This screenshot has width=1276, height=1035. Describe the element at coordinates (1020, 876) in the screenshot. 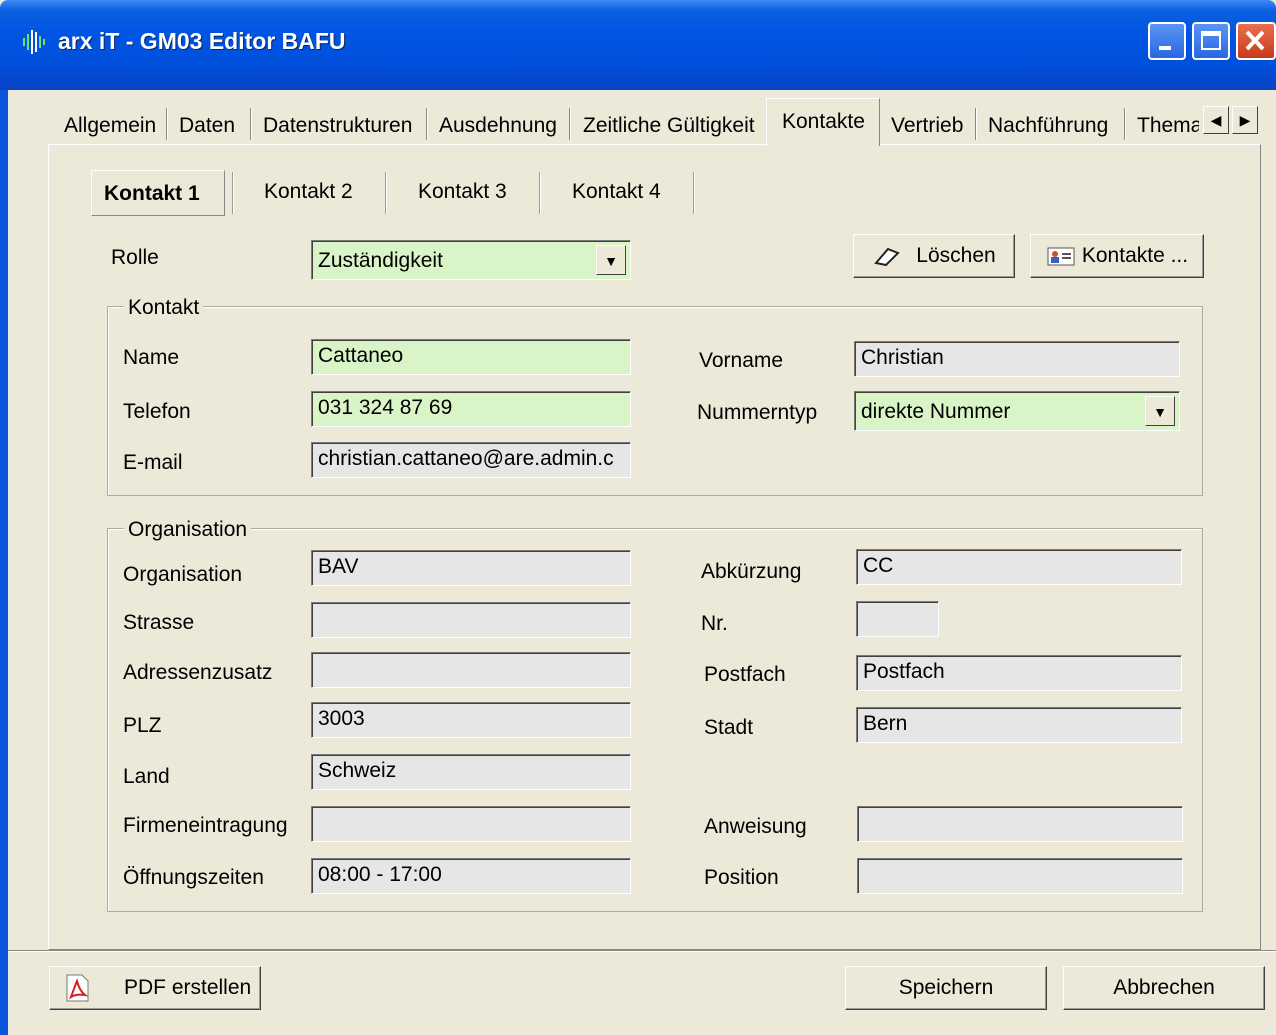

I see `position-field` at that location.